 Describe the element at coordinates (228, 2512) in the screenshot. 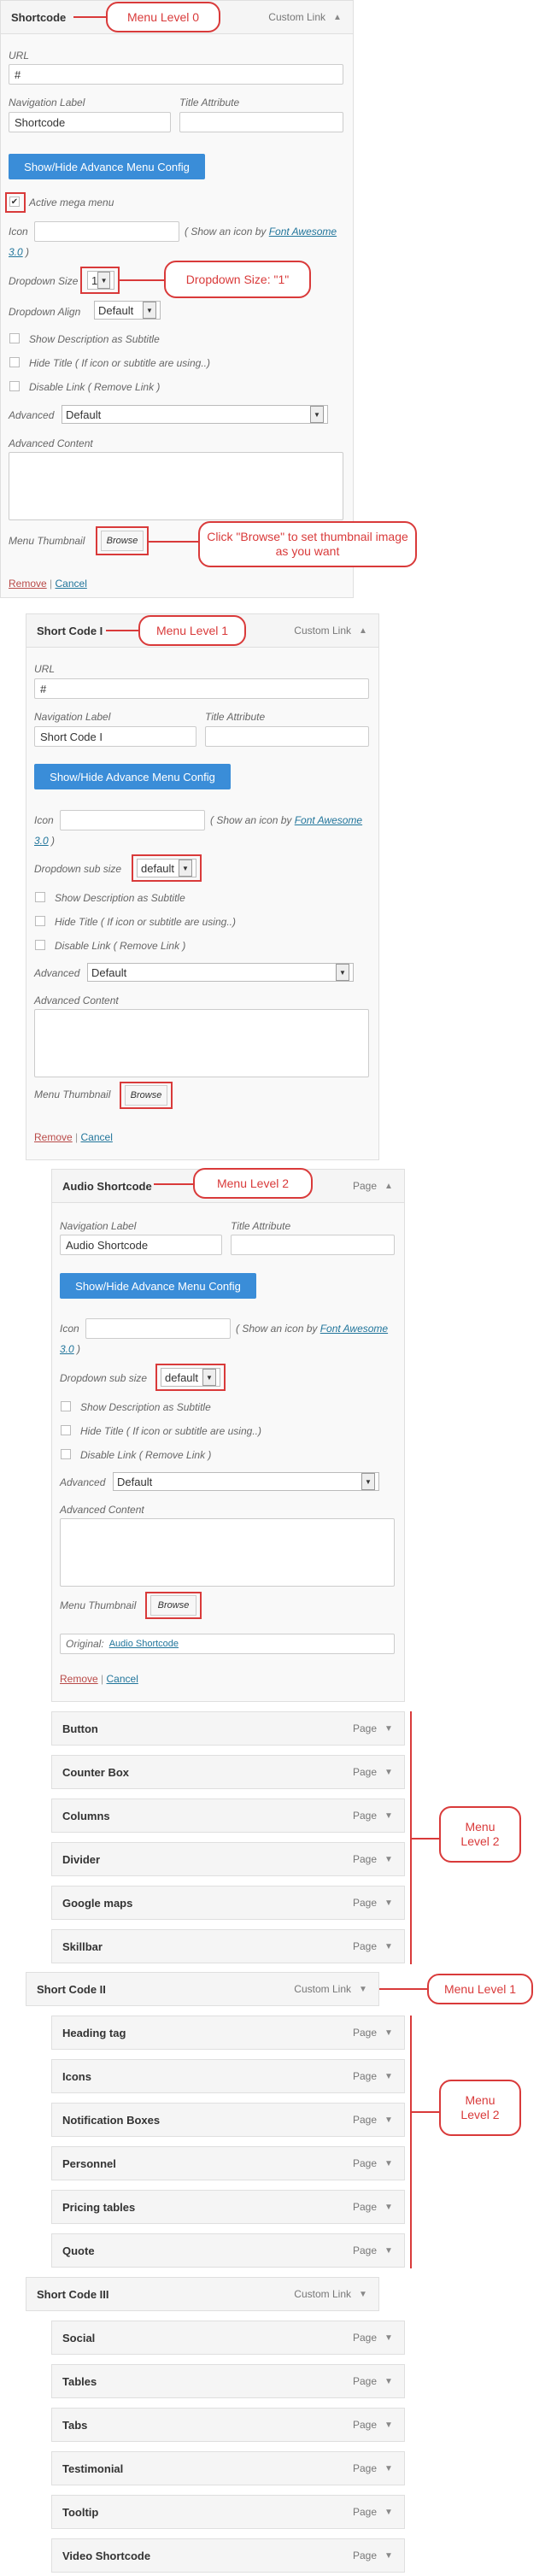

I see `menu-item-tooltip: Tooltip Page ▼` at that location.